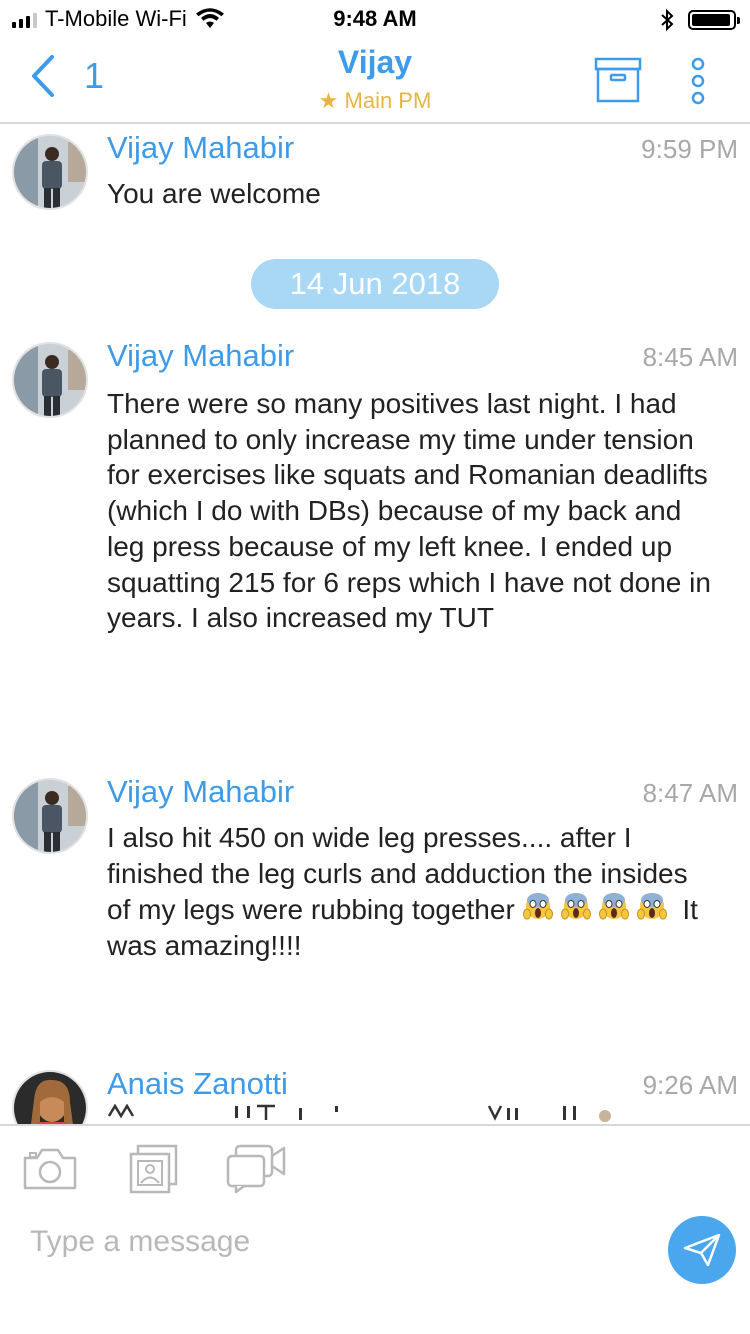 The height and width of the screenshot is (1334, 750). Describe the element at coordinates (698, 81) in the screenshot. I see `more-vertical-icon` at that location.